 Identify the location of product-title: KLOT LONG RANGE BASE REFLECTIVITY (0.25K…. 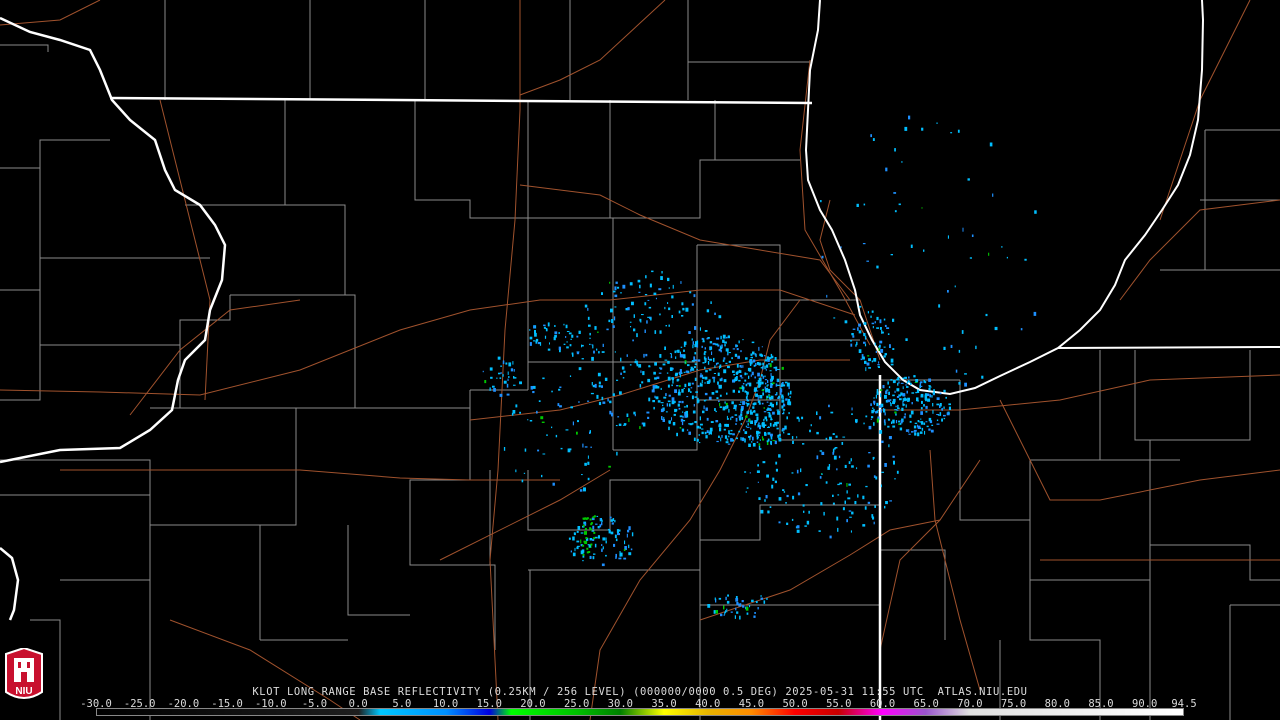
(640, 692).